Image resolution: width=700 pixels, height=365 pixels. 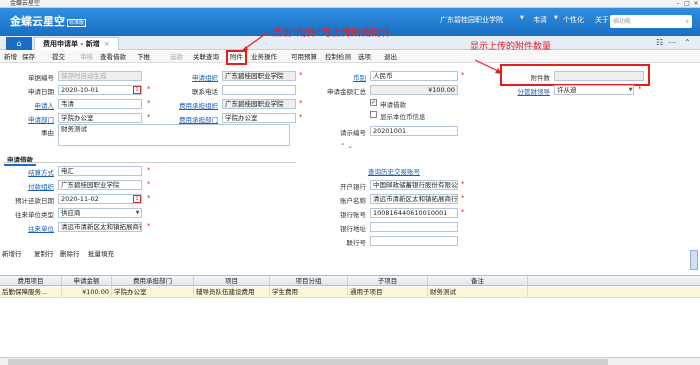 I want to click on table-cell: 财务测试, so click(x=478, y=292).